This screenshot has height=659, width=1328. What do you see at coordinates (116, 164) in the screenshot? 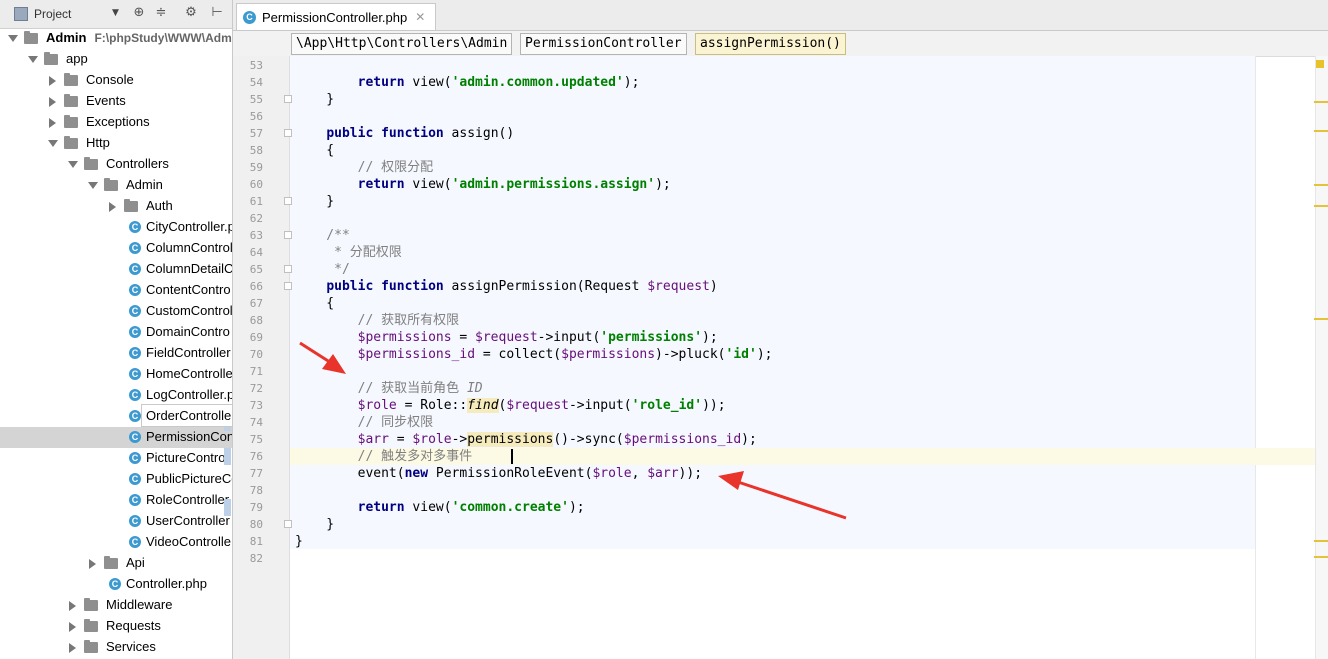
I see `tree-folder-item: Controllers` at bounding box center [116, 164].